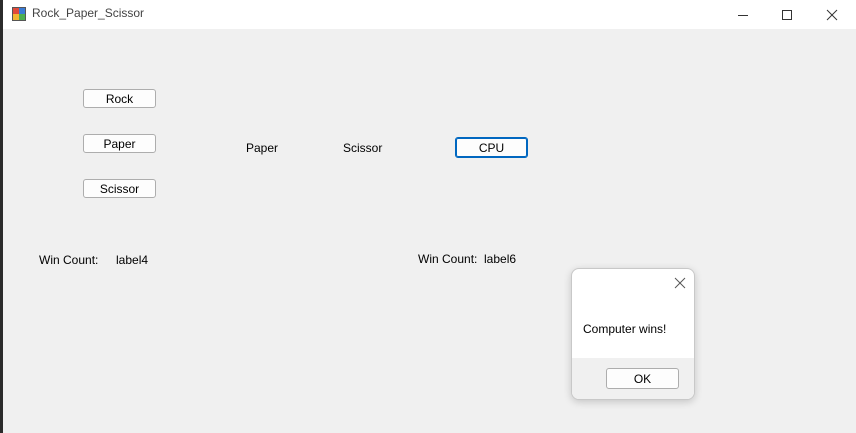 The height and width of the screenshot is (433, 856). What do you see at coordinates (69, 260) in the screenshot?
I see `player-win-count-label: Win Count:` at bounding box center [69, 260].